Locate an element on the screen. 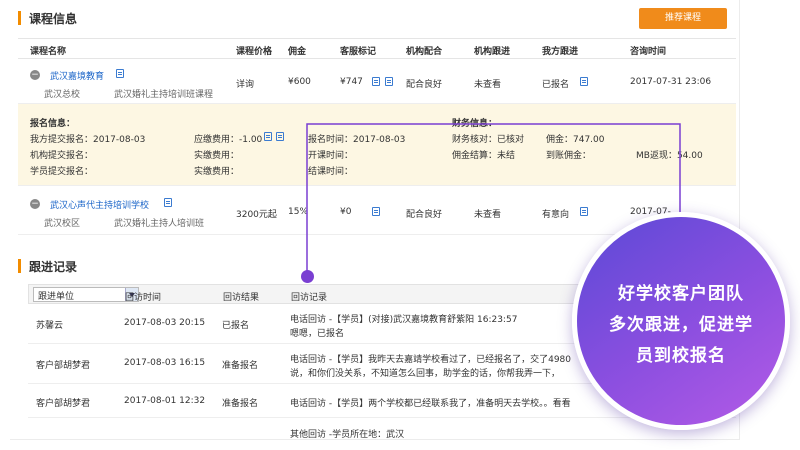  signup-info-title: 报名信息： is located at coordinates (53, 124).